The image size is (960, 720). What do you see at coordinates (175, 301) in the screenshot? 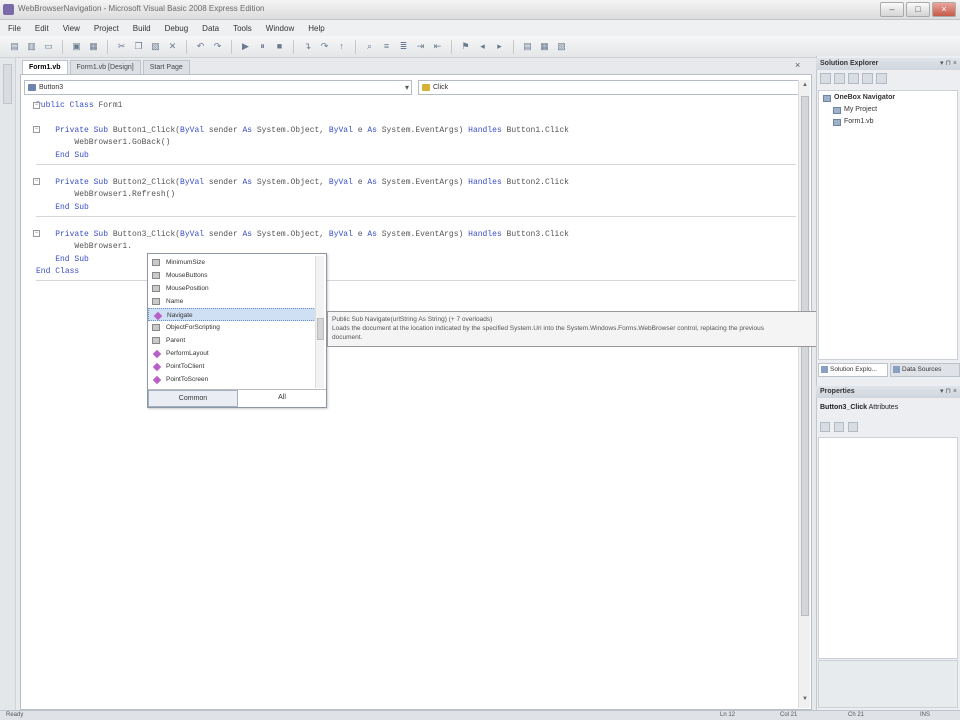
I see `completion-label: Name` at bounding box center [175, 301].